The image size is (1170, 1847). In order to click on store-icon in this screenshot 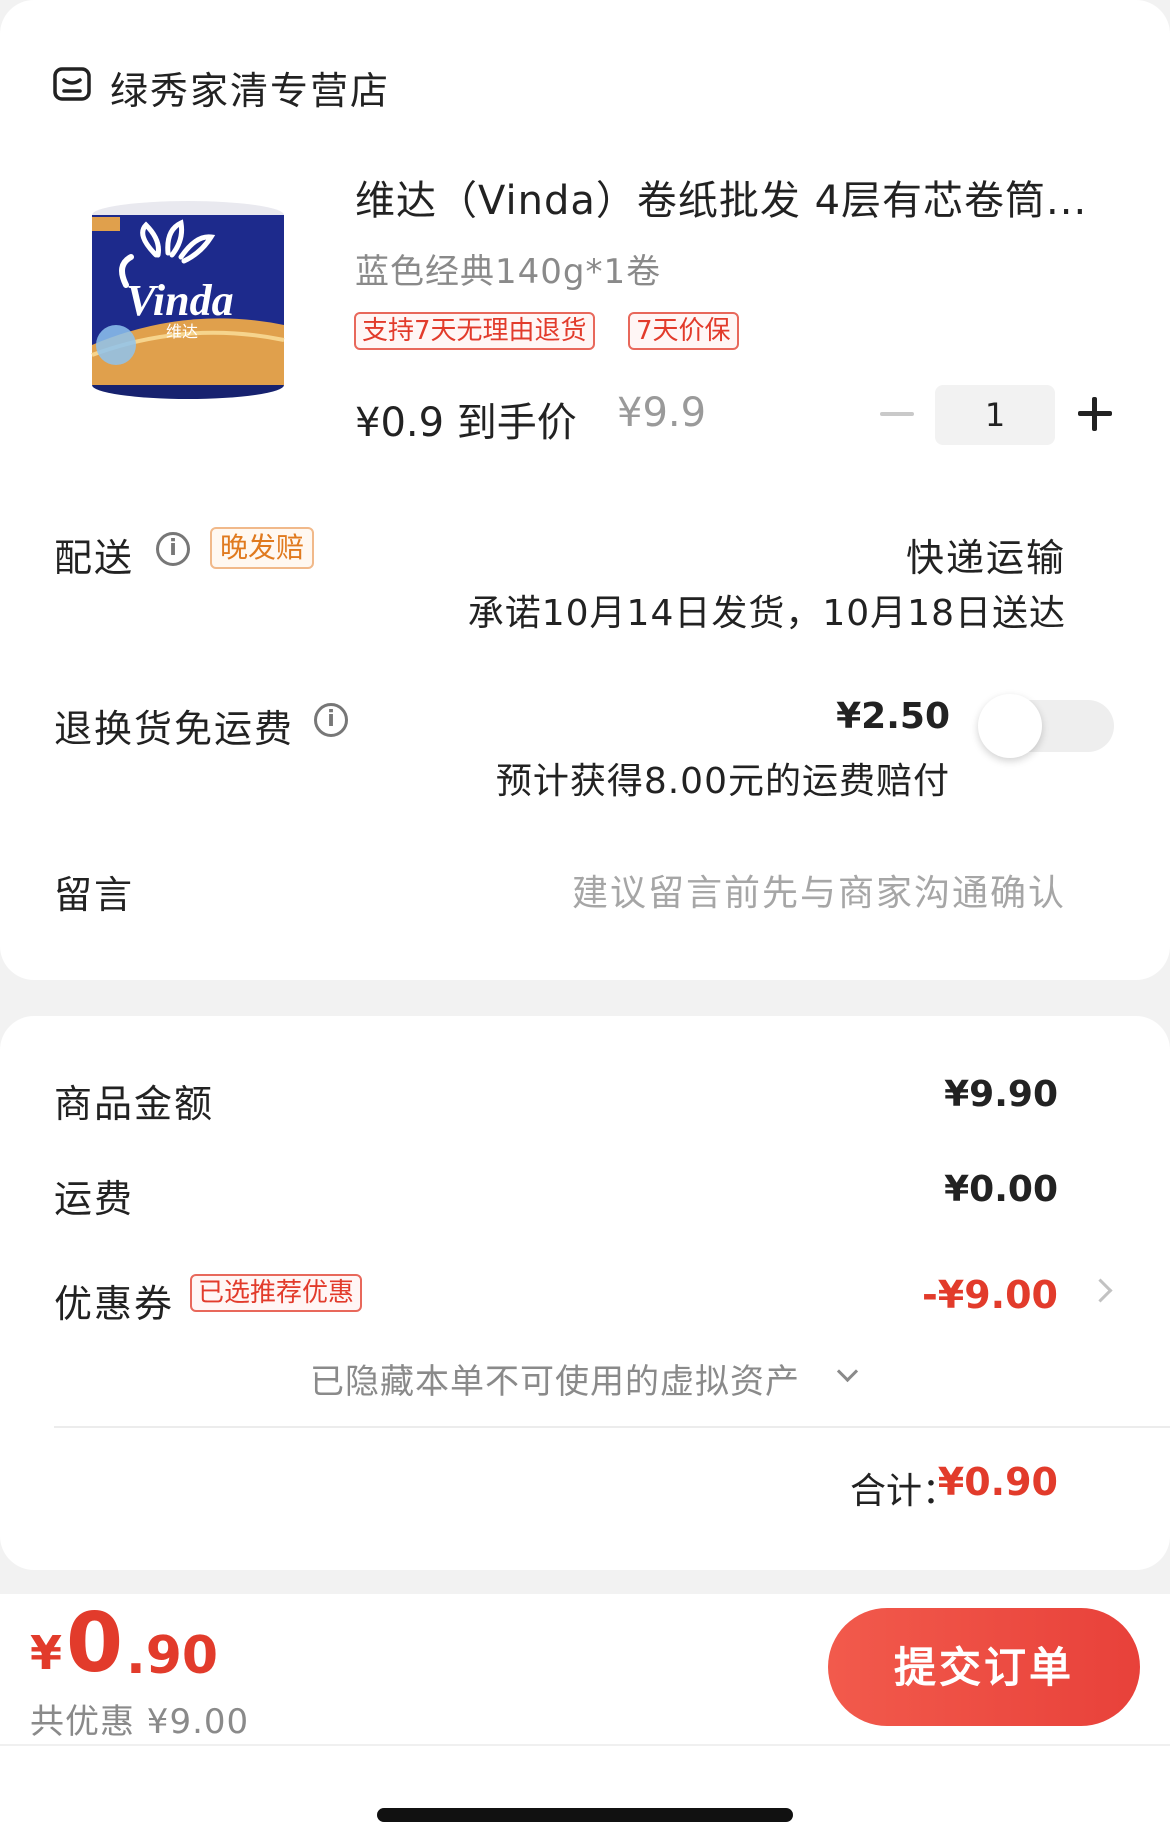, I will do `click(72, 84)`.